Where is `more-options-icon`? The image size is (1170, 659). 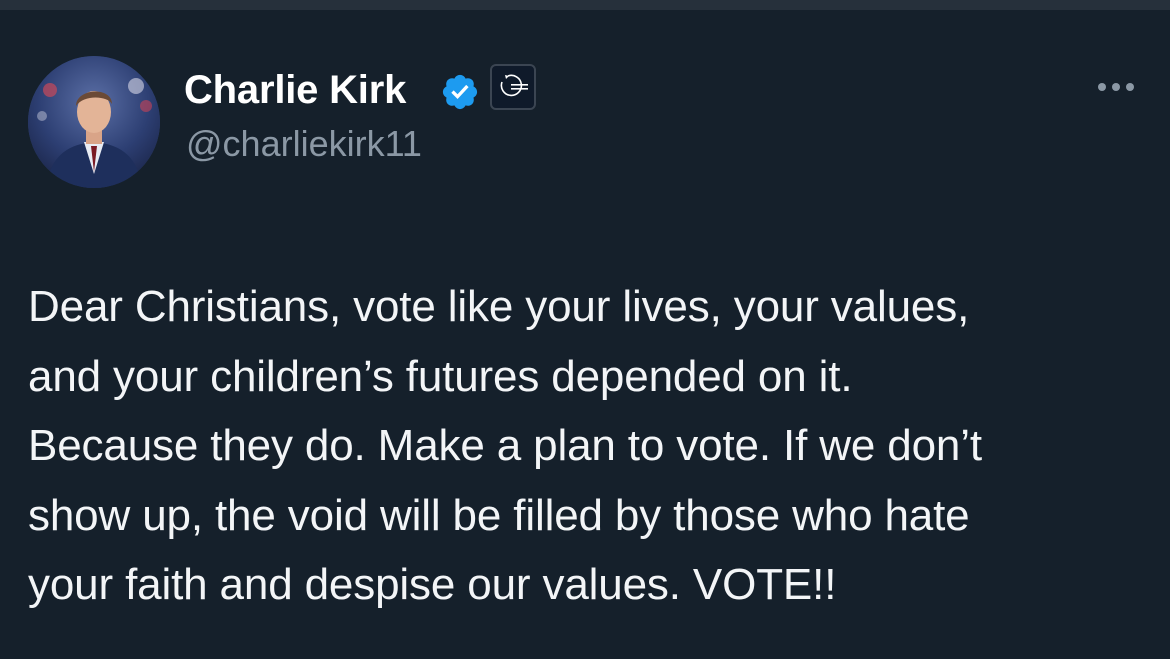
more-options-icon is located at coordinates (1116, 87).